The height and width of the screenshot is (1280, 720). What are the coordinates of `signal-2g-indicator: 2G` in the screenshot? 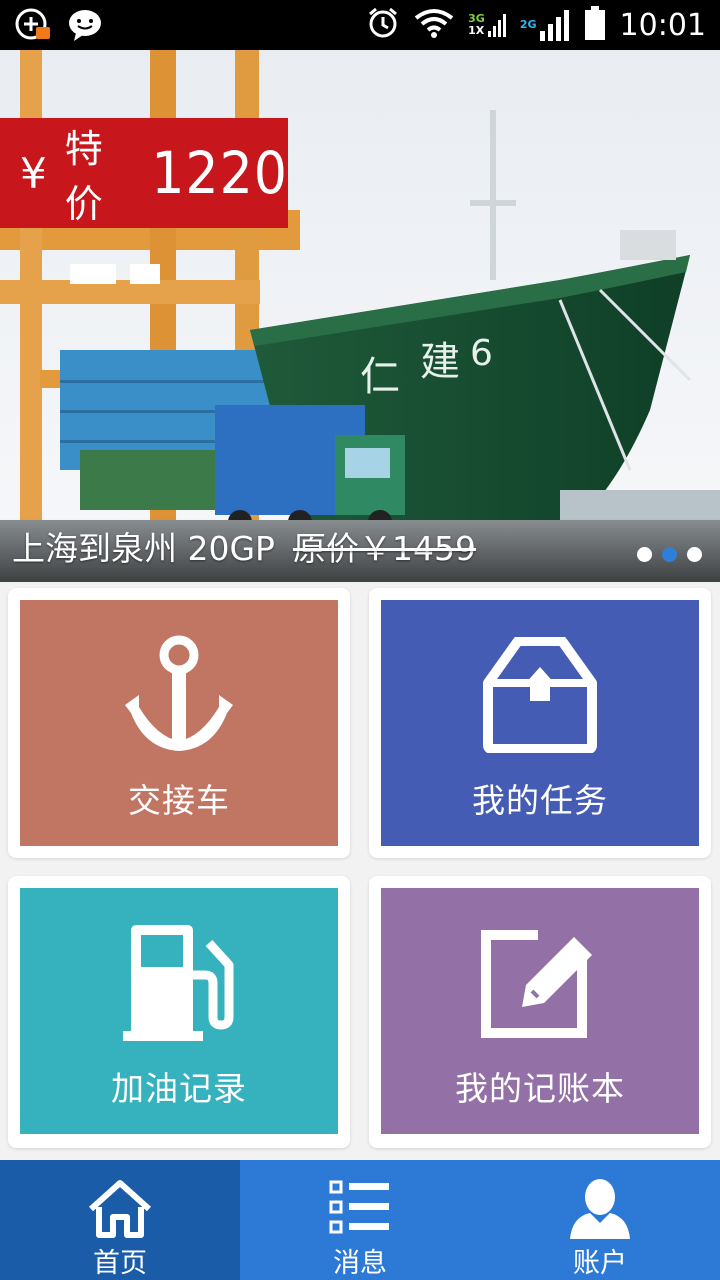 It's located at (545, 25).